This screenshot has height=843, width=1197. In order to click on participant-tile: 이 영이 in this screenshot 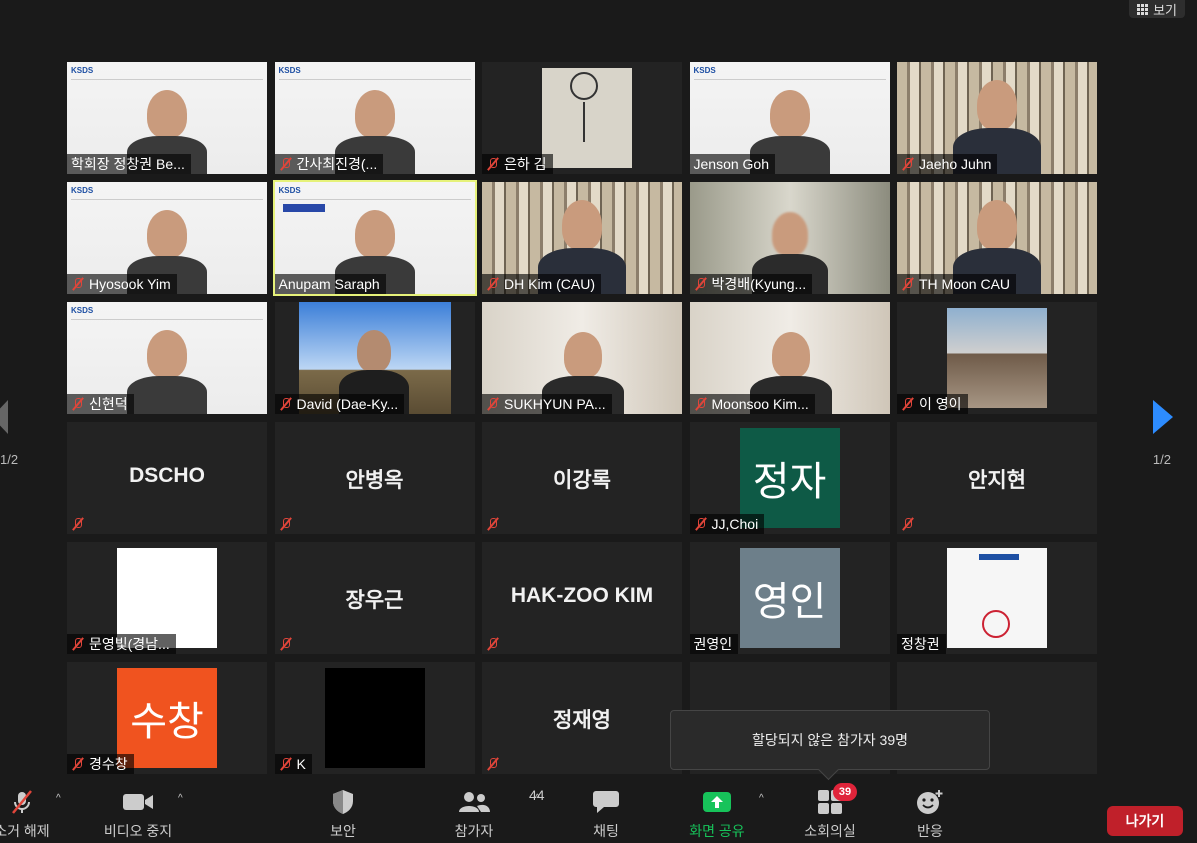, I will do `click(997, 358)`.